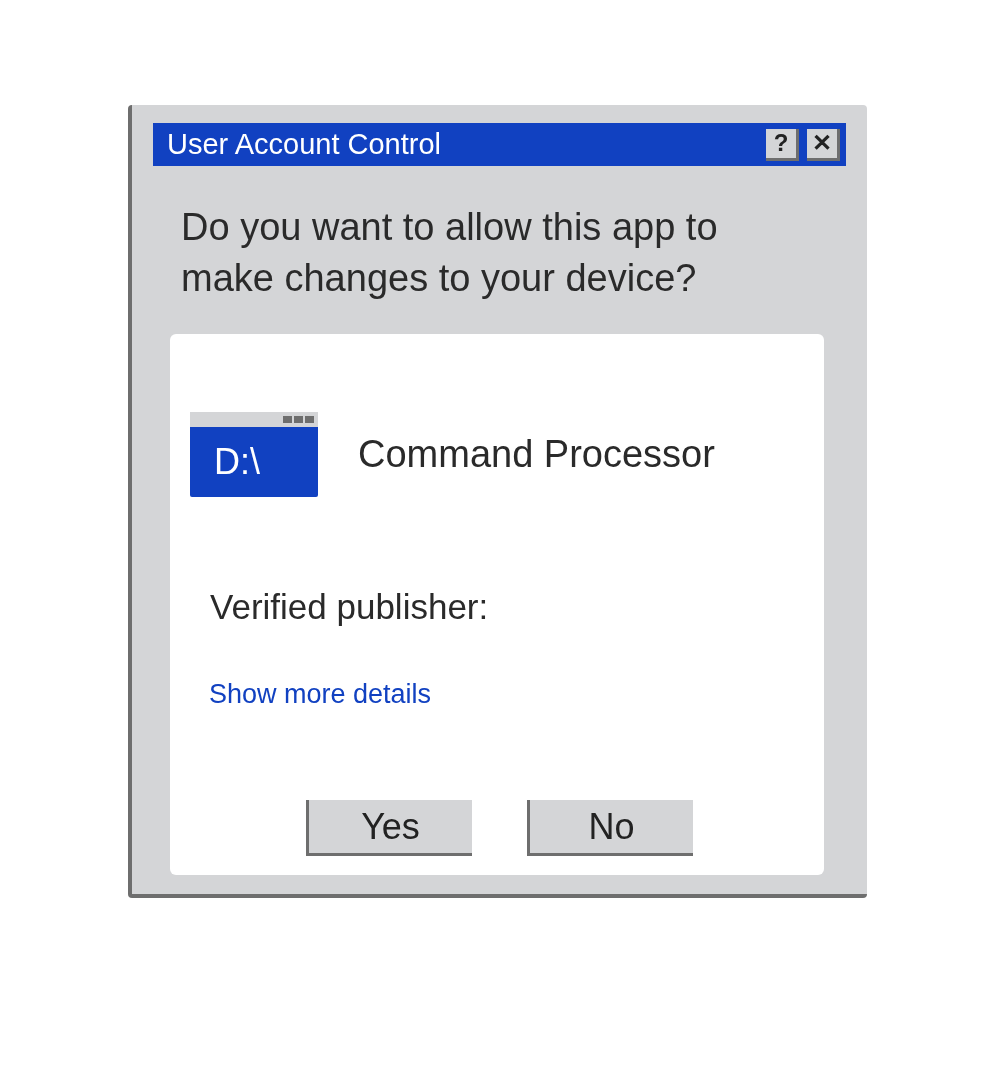 The image size is (1000, 1080). What do you see at coordinates (823, 144) in the screenshot?
I see `title-bar-button: ✕` at bounding box center [823, 144].